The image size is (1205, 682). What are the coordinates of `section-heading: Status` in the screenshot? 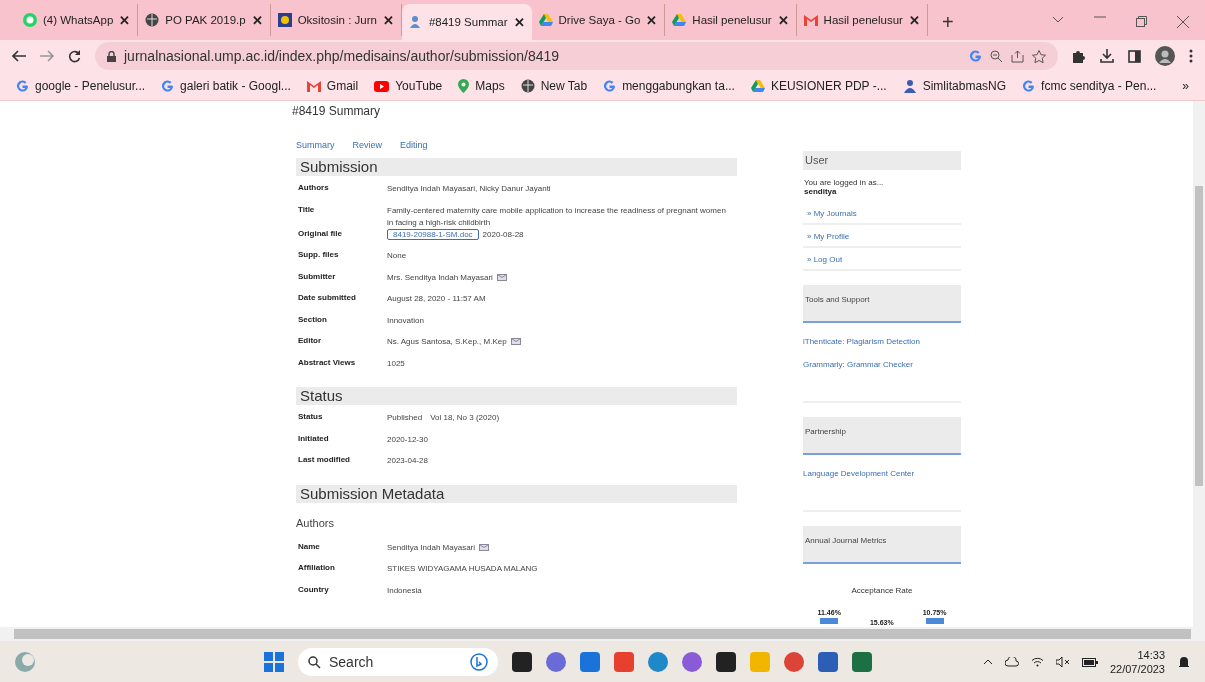 It's located at (516, 396).